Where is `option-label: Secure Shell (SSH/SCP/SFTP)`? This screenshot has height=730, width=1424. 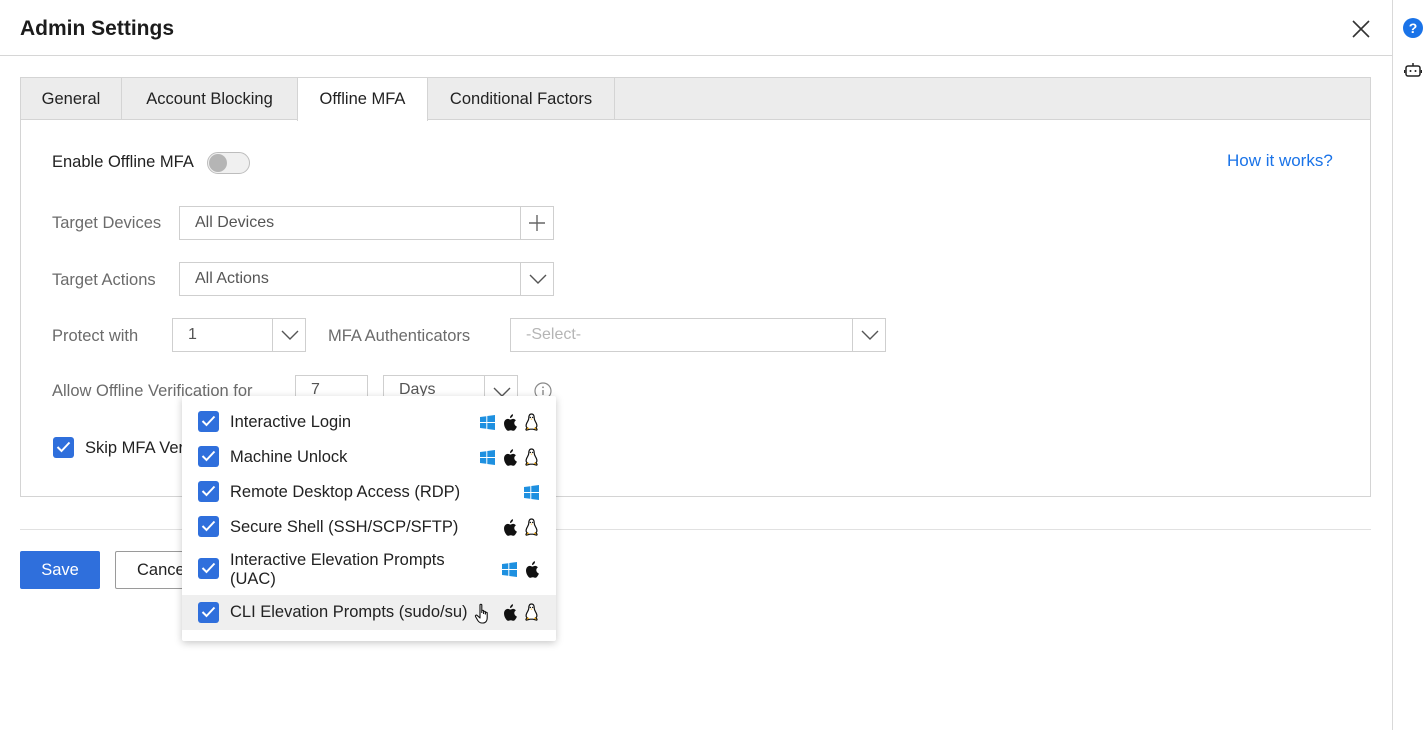
option-label: Secure Shell (SSH/SCP/SFTP) is located at coordinates (344, 527).